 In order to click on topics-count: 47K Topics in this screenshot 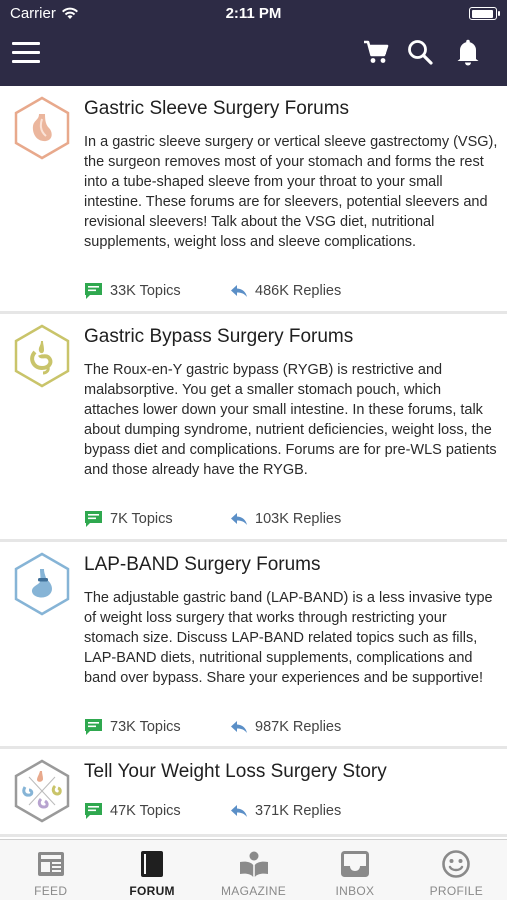, I will do `click(132, 811)`.